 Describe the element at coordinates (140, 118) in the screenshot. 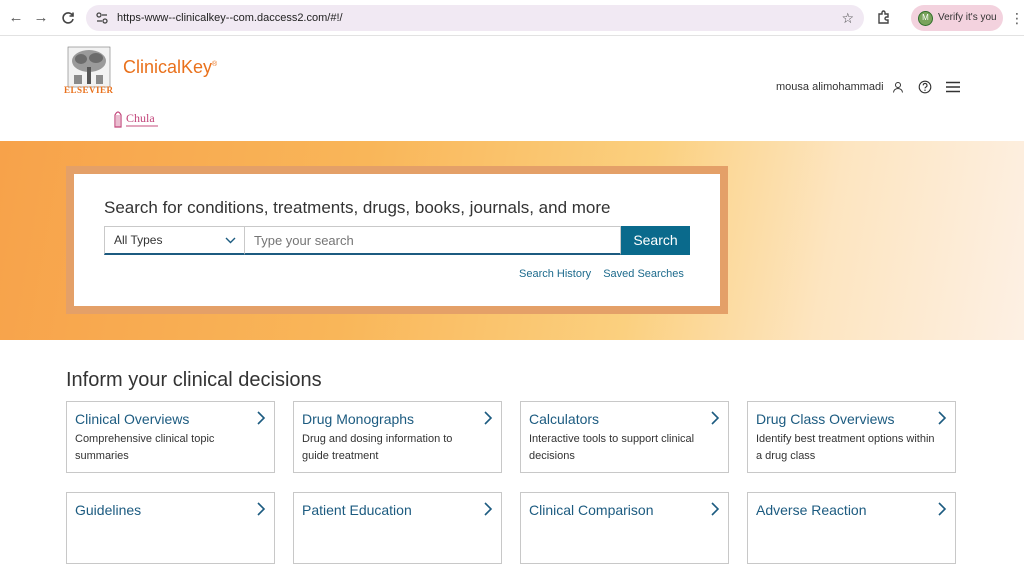

I see `svg-text: Chula` at that location.